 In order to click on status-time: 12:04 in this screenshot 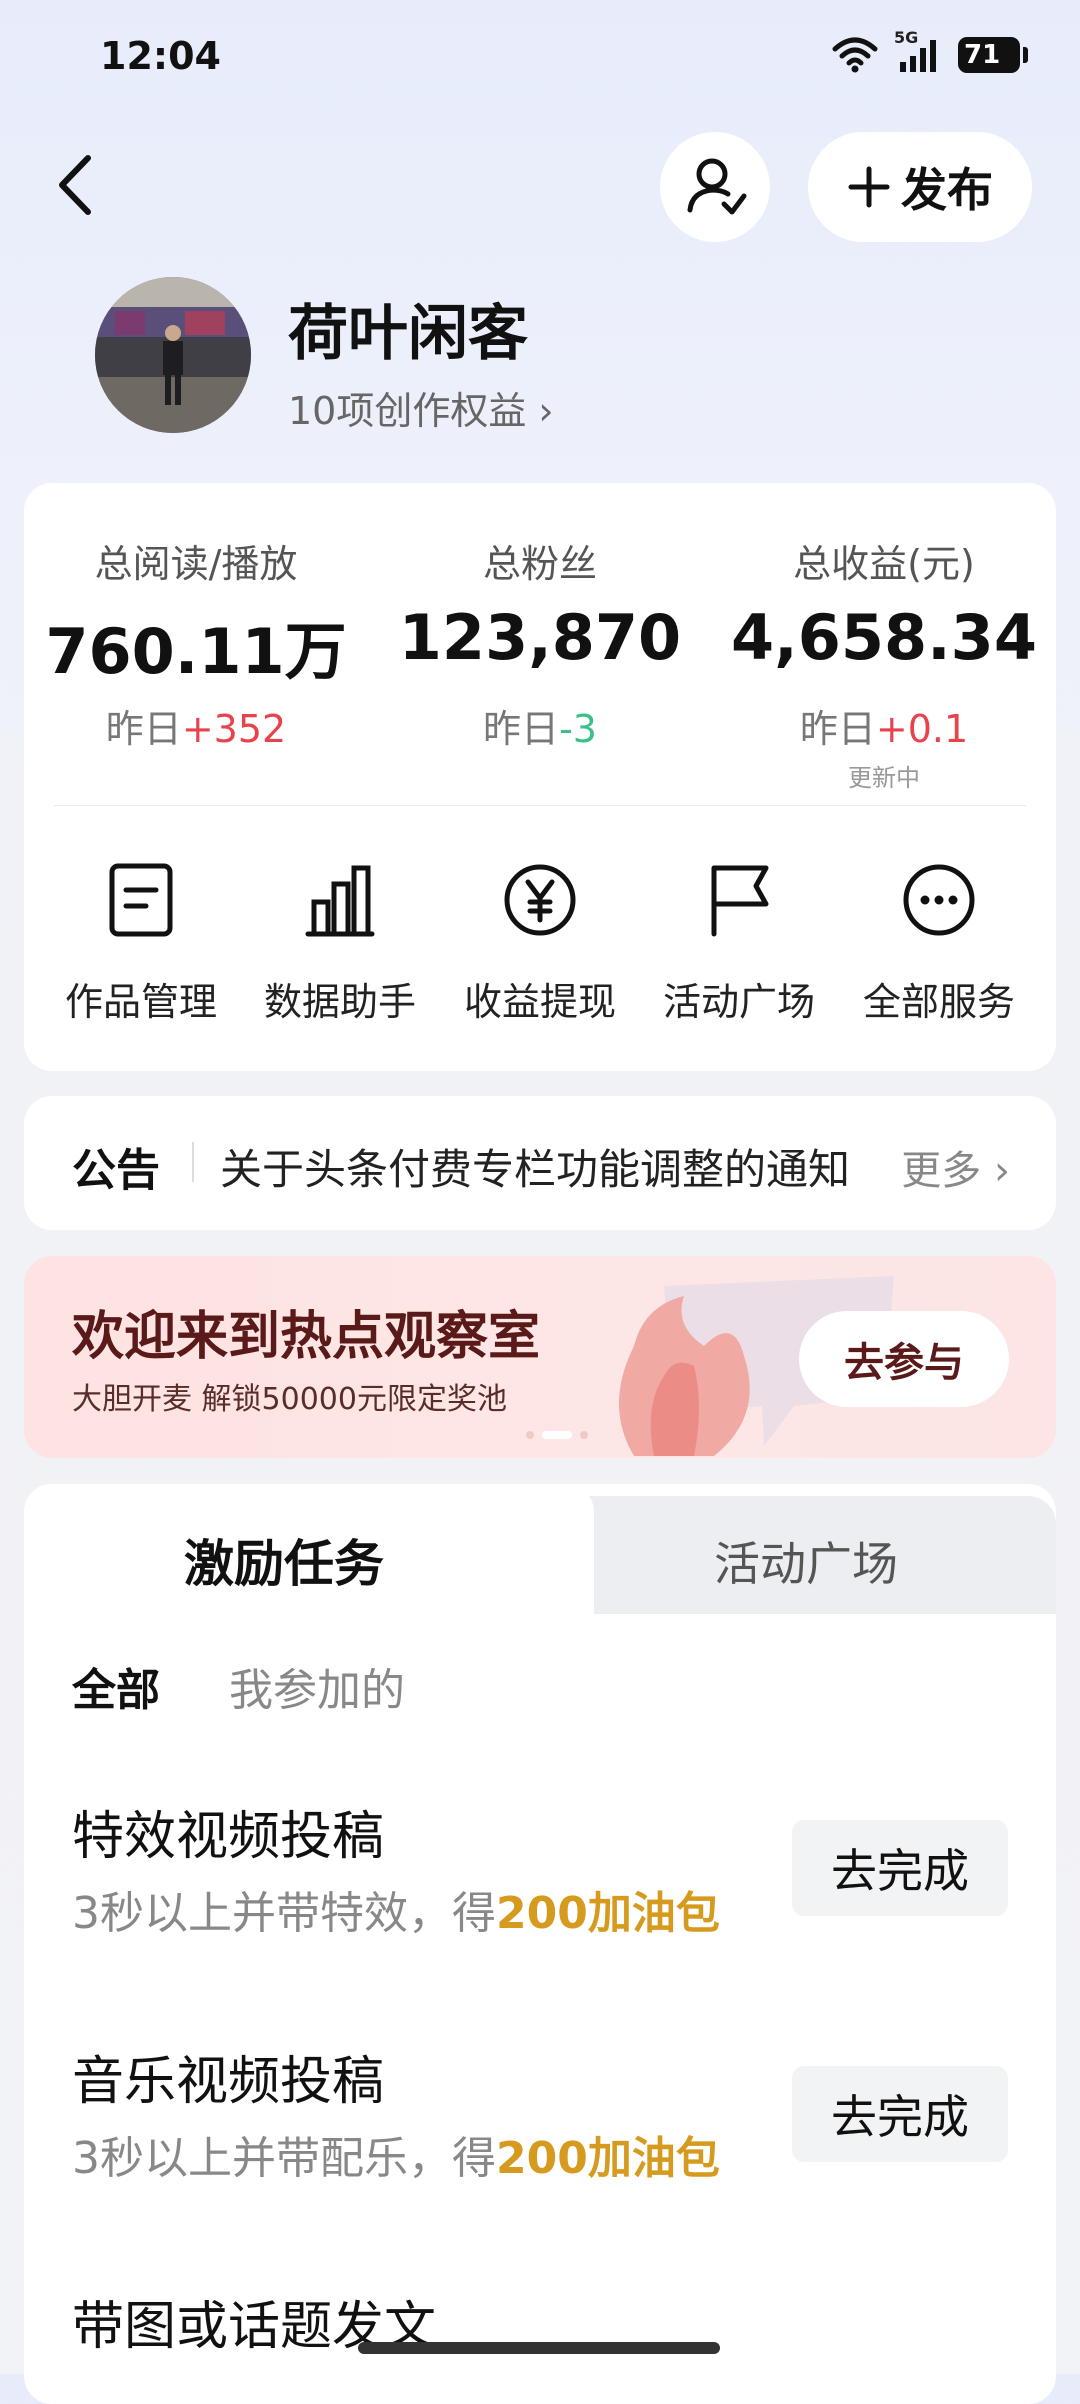, I will do `click(160, 56)`.